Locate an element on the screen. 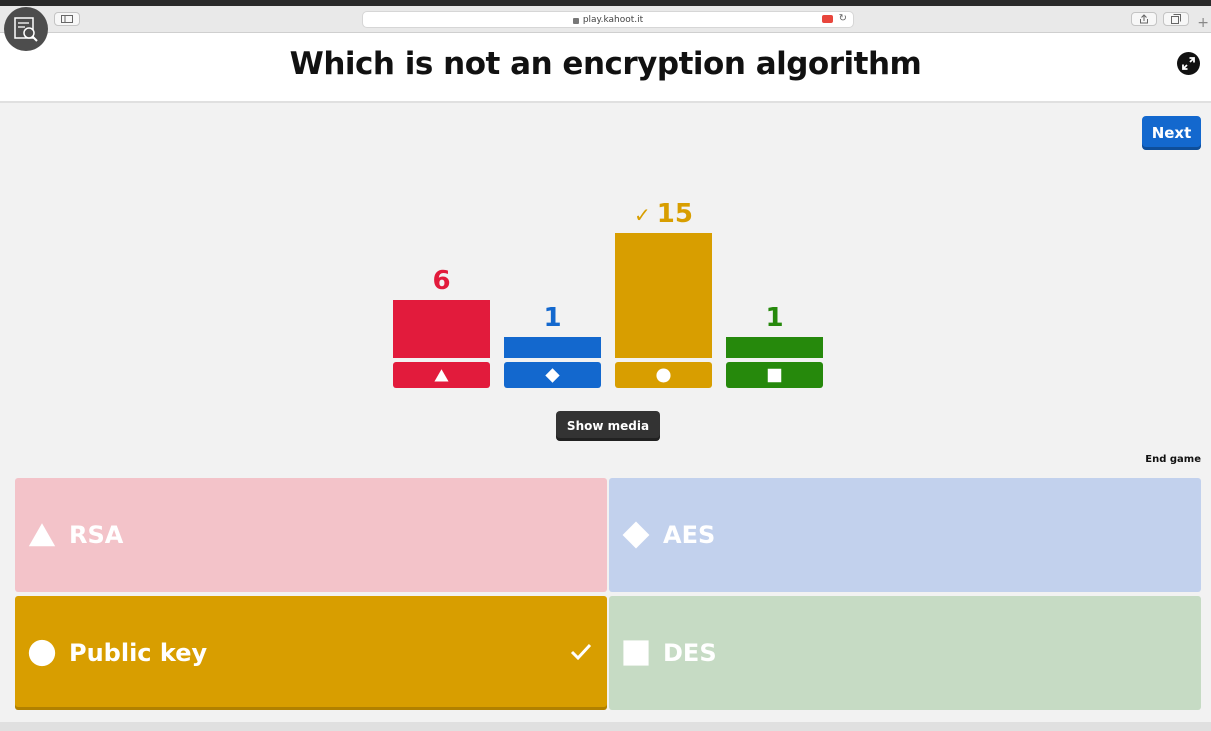 The width and height of the screenshot is (1211, 731). result-base-circle is located at coordinates (663, 375).